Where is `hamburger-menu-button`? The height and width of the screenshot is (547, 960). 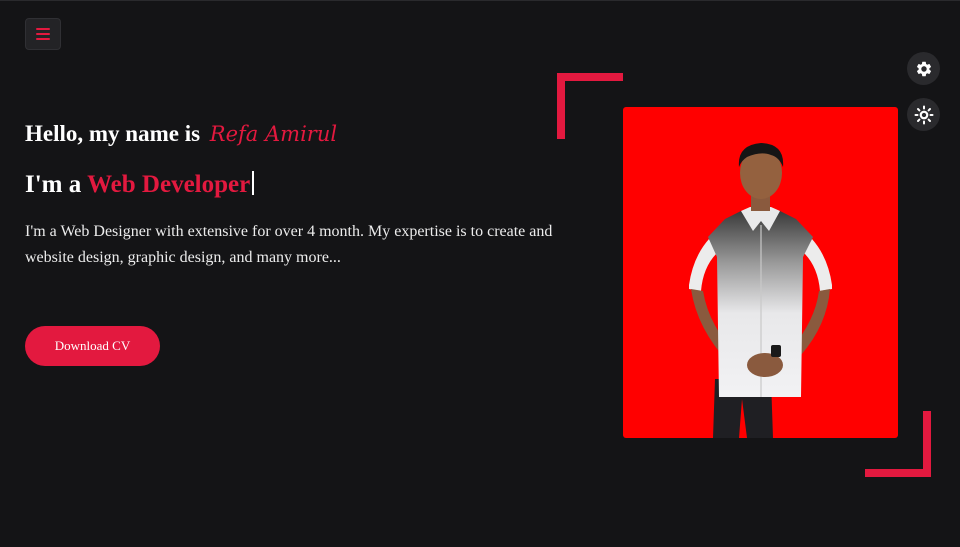 hamburger-menu-button is located at coordinates (43, 34).